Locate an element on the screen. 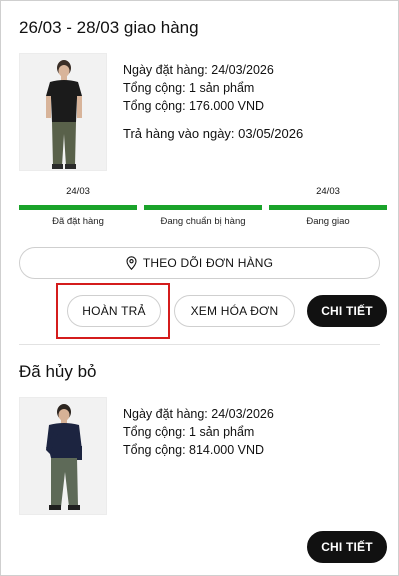 Image resolution: width=399 pixels, height=576 pixels. progress-step-ordered: 24/03 Đã đặt hàng is located at coordinates (78, 206).